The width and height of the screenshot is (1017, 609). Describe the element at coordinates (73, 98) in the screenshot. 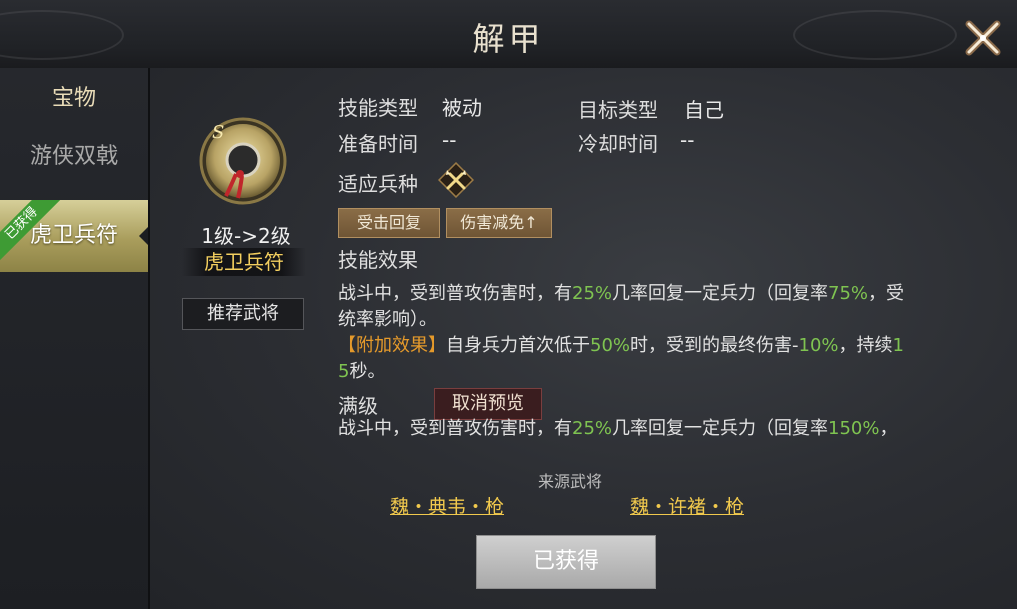

I see `sidebar-heading: 宝物` at that location.